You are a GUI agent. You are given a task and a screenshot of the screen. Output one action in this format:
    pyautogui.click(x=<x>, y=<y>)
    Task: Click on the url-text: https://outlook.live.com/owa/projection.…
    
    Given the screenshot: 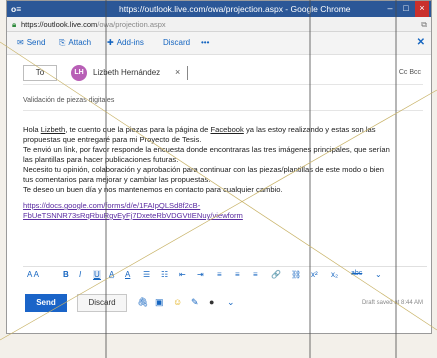 What is the action you would take?
    pyautogui.click(x=93, y=24)
    